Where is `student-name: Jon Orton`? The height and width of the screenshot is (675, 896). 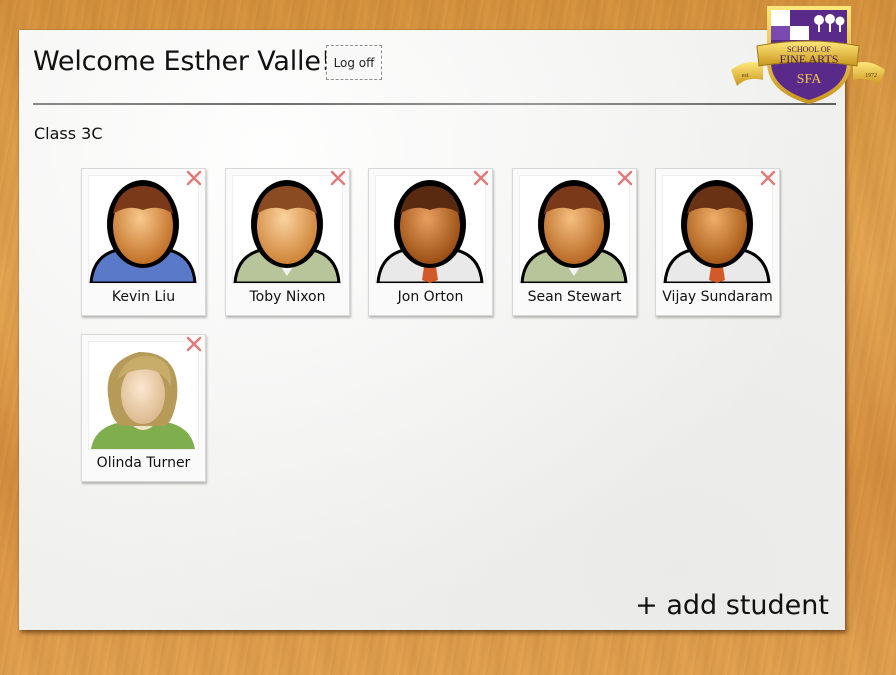 student-name: Jon Orton is located at coordinates (430, 297).